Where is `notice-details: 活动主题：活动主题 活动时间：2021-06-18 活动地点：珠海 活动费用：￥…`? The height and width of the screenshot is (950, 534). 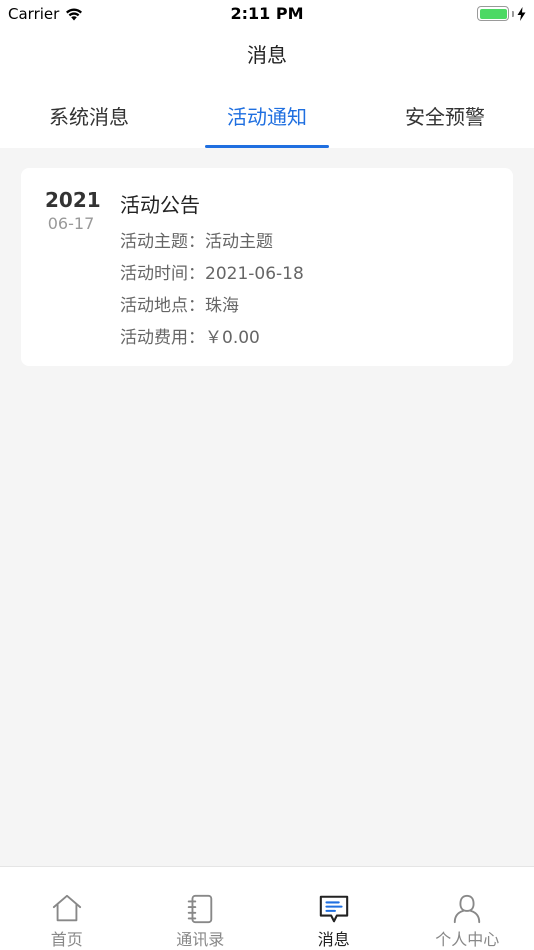
notice-details: 活动主题：活动主题 活动时间：2021-06-18 活动地点：珠海 活动费用：￥… is located at coordinates (212, 290).